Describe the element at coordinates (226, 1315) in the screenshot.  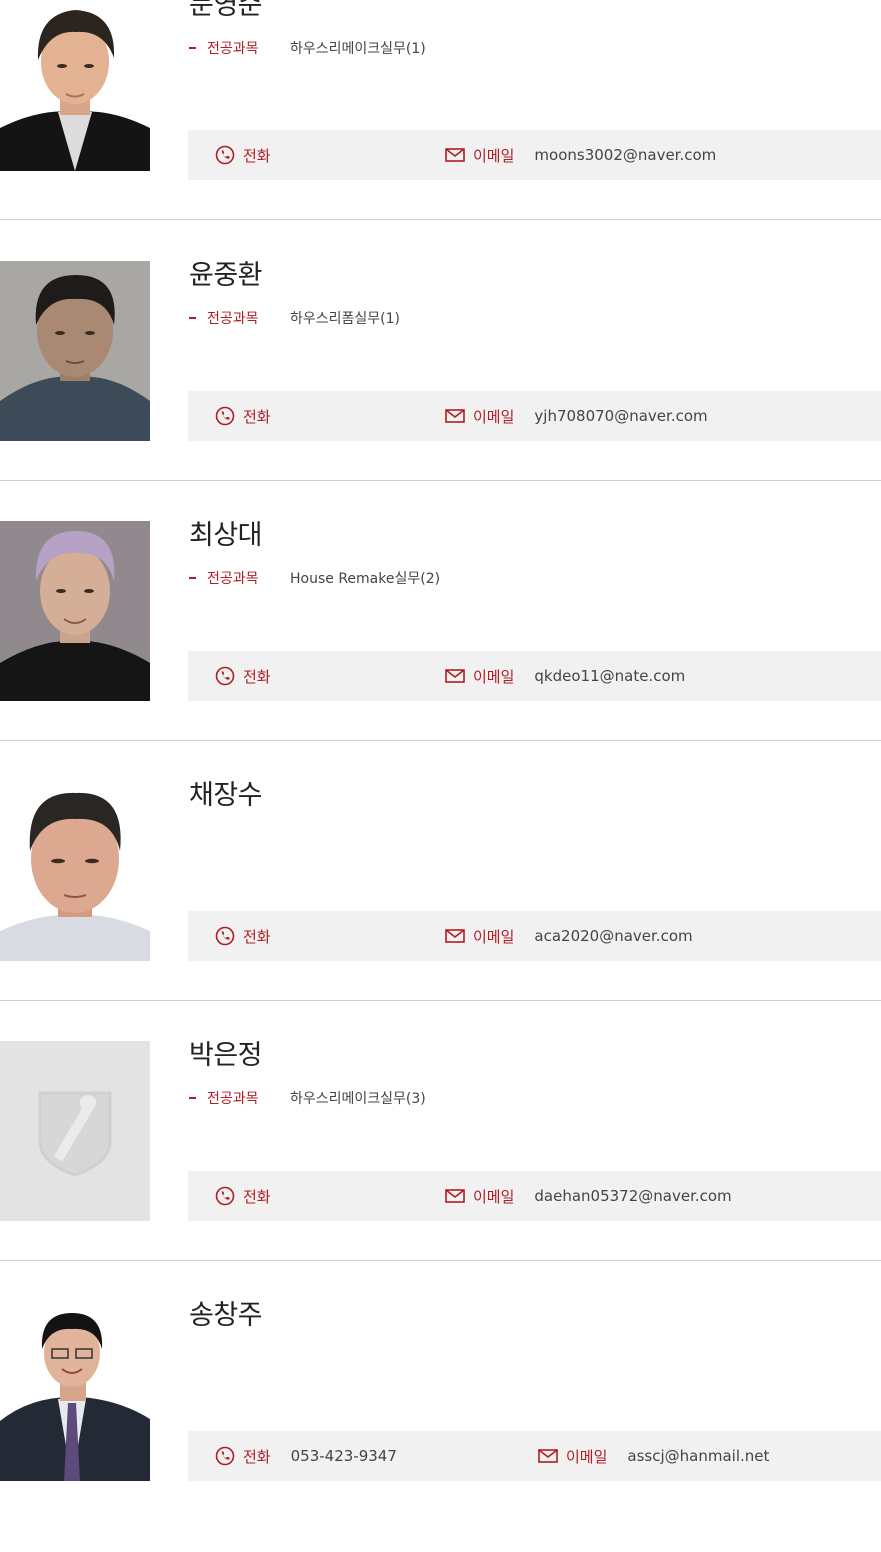
I see `instructor-name: 송창주` at that location.